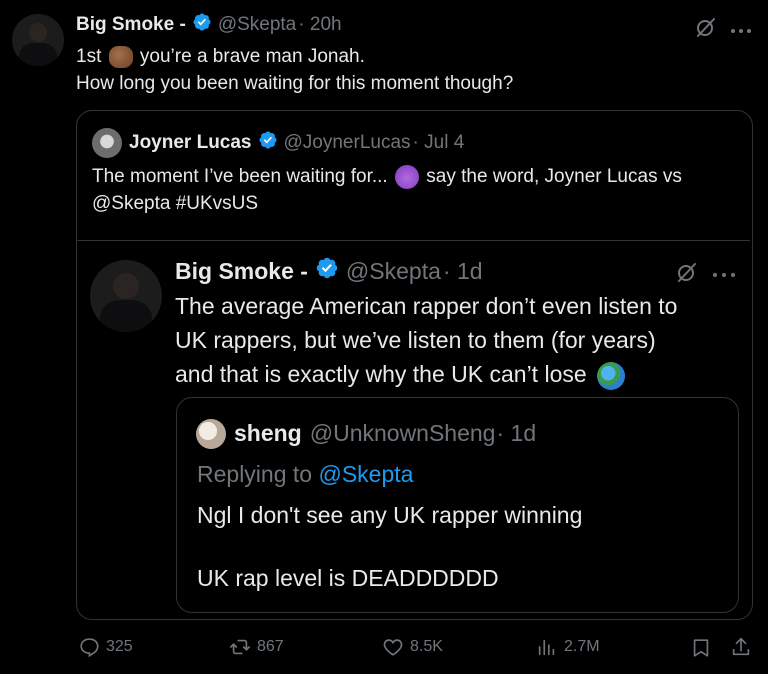 This screenshot has height=674, width=768. What do you see at coordinates (393, 270) in the screenshot?
I see `inner-author-handle: @Skepta` at bounding box center [393, 270].